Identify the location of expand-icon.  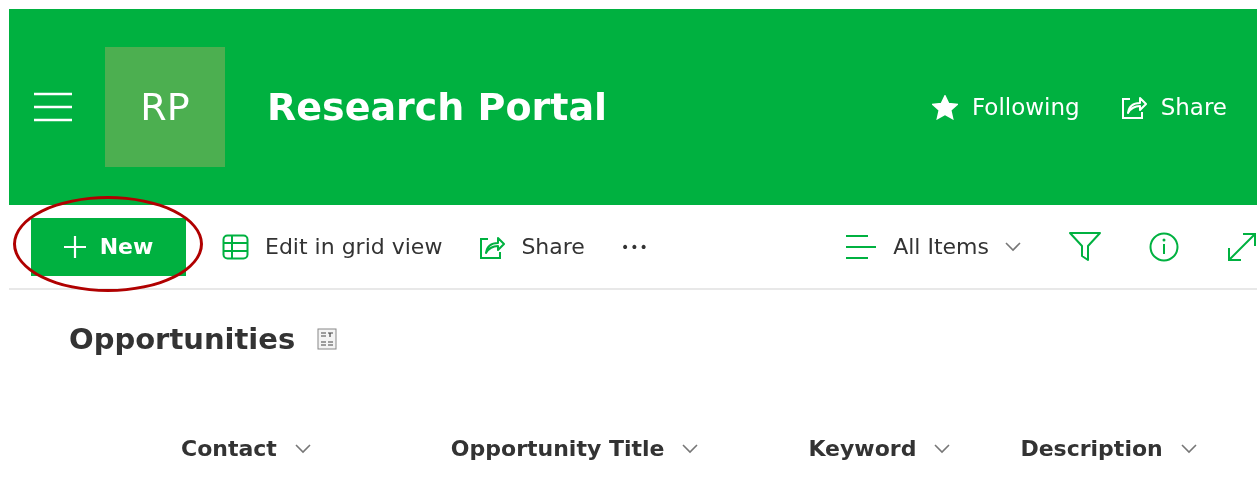
(1242, 246).